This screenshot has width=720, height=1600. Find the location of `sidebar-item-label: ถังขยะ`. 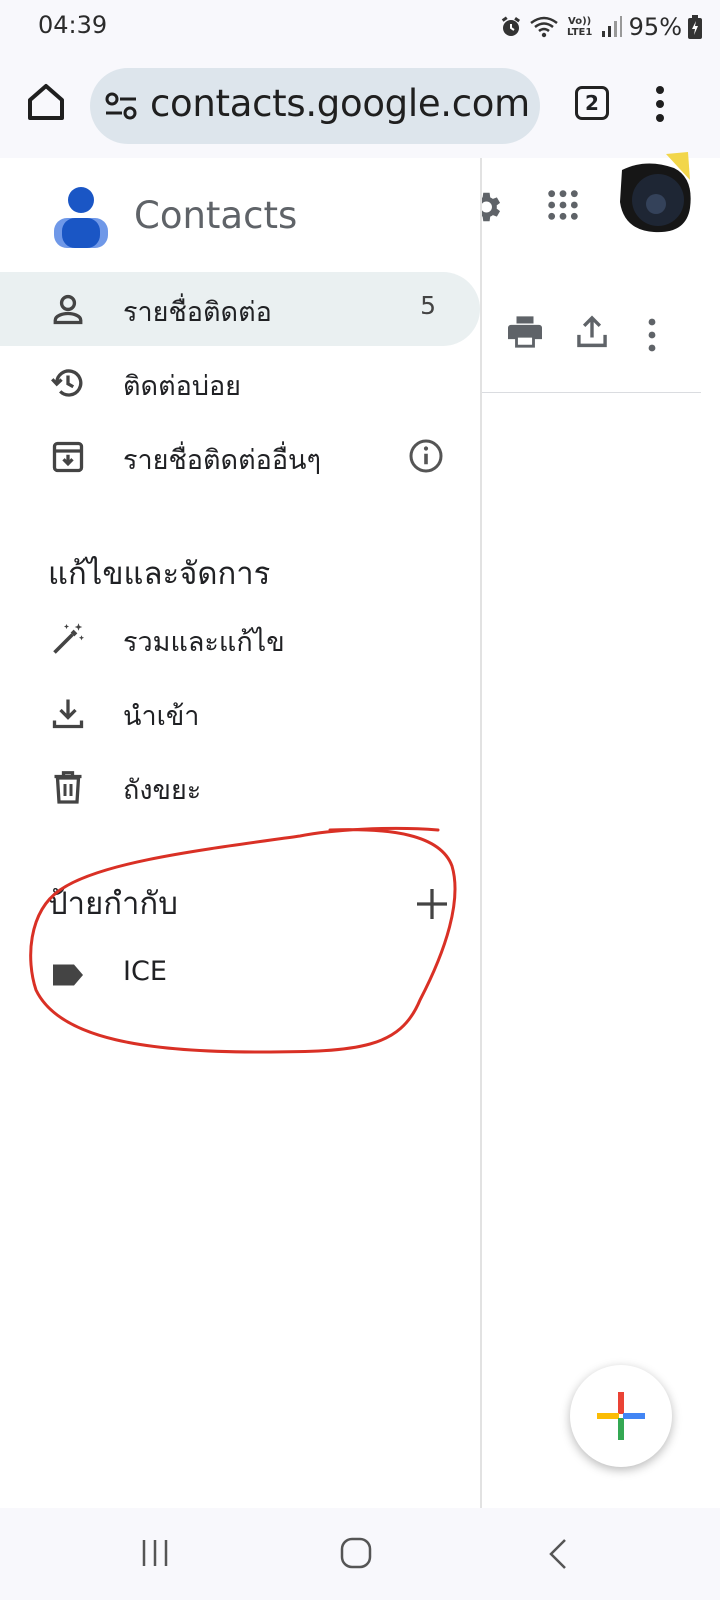

sidebar-item-label: ถังขยะ is located at coordinates (162, 790).